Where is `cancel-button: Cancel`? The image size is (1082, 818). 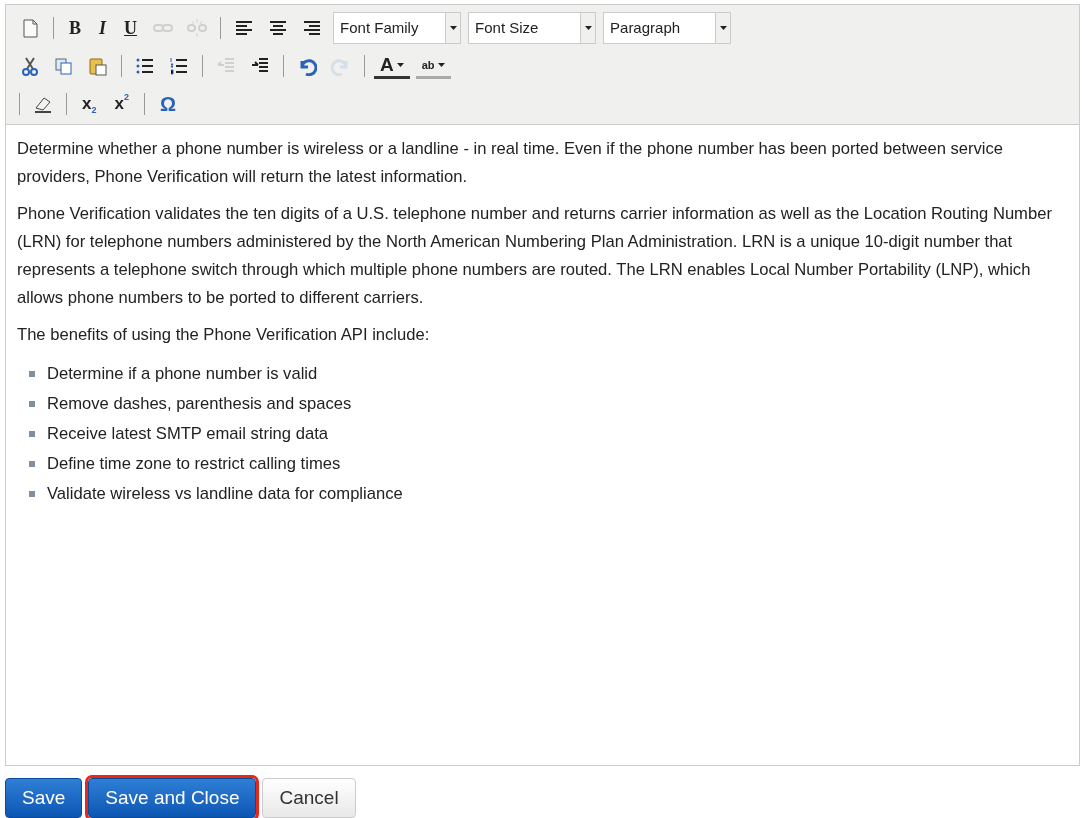
cancel-button: Cancel is located at coordinates (309, 798).